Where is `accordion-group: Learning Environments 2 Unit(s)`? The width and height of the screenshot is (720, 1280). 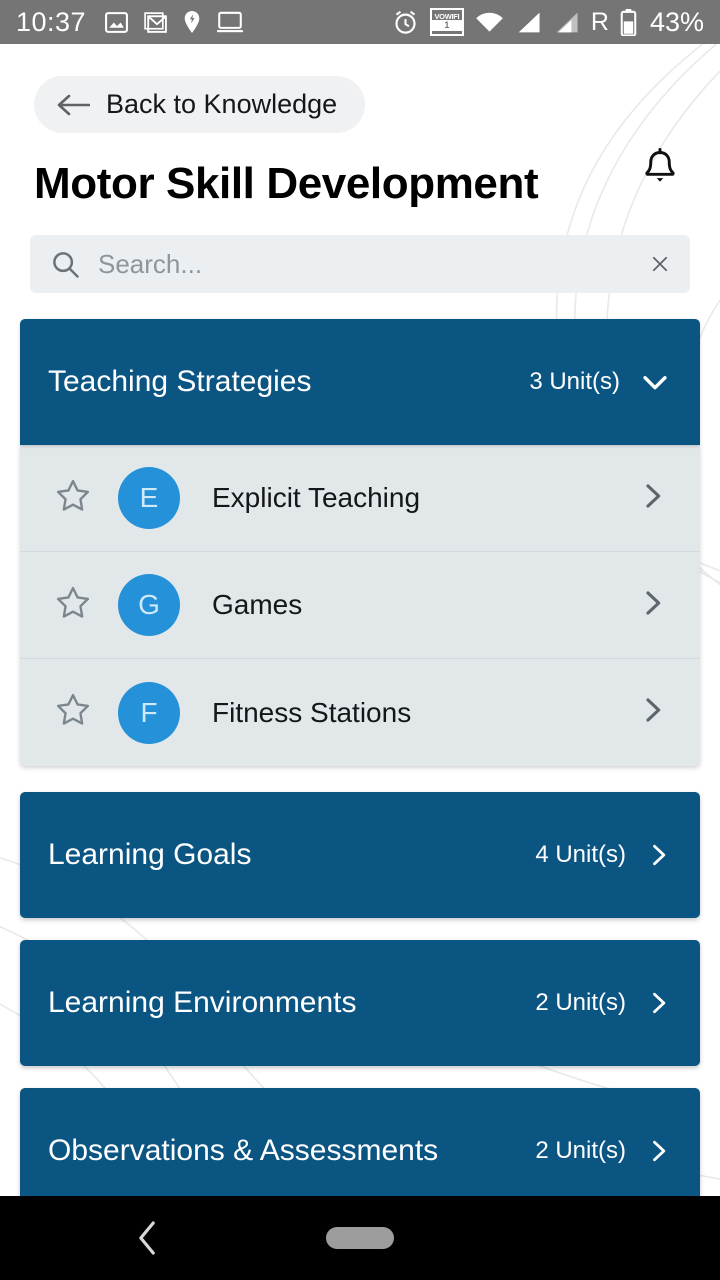
accordion-group: Learning Environments 2 Unit(s) is located at coordinates (360, 1003).